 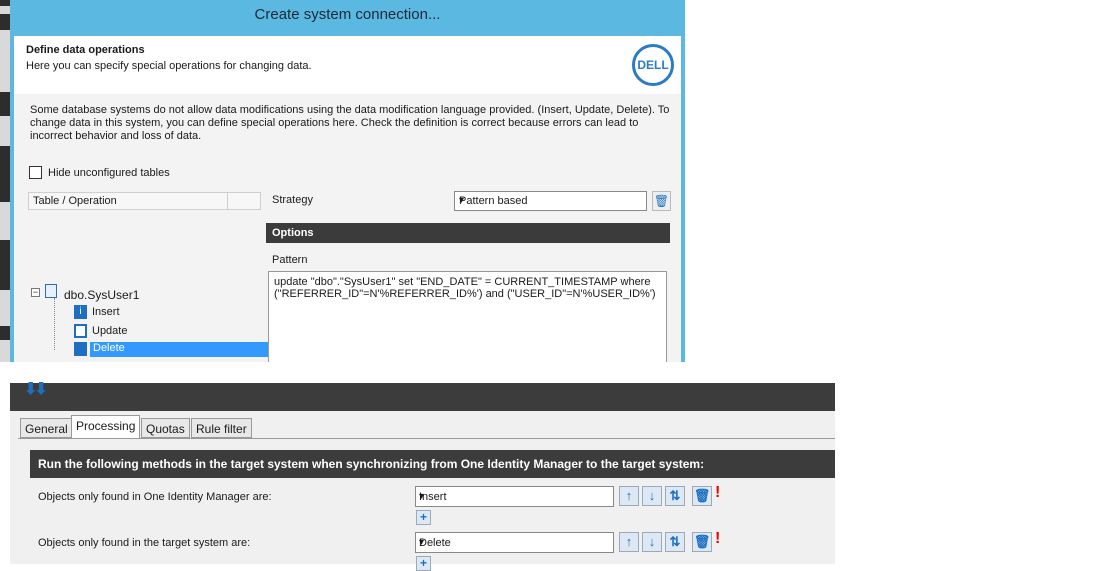 I want to click on column-separator, so click(x=227, y=201).